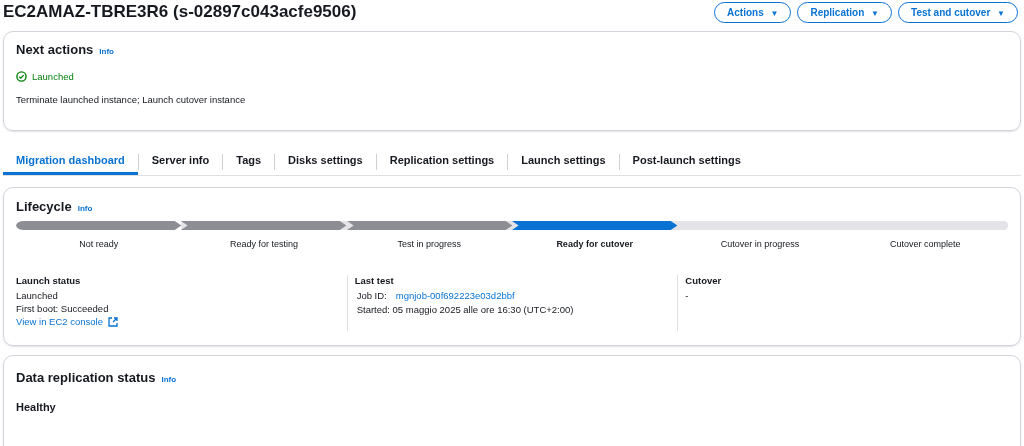 This screenshot has height=446, width=1024. Describe the element at coordinates (36, 407) in the screenshot. I see `status-text: Healthy` at that location.